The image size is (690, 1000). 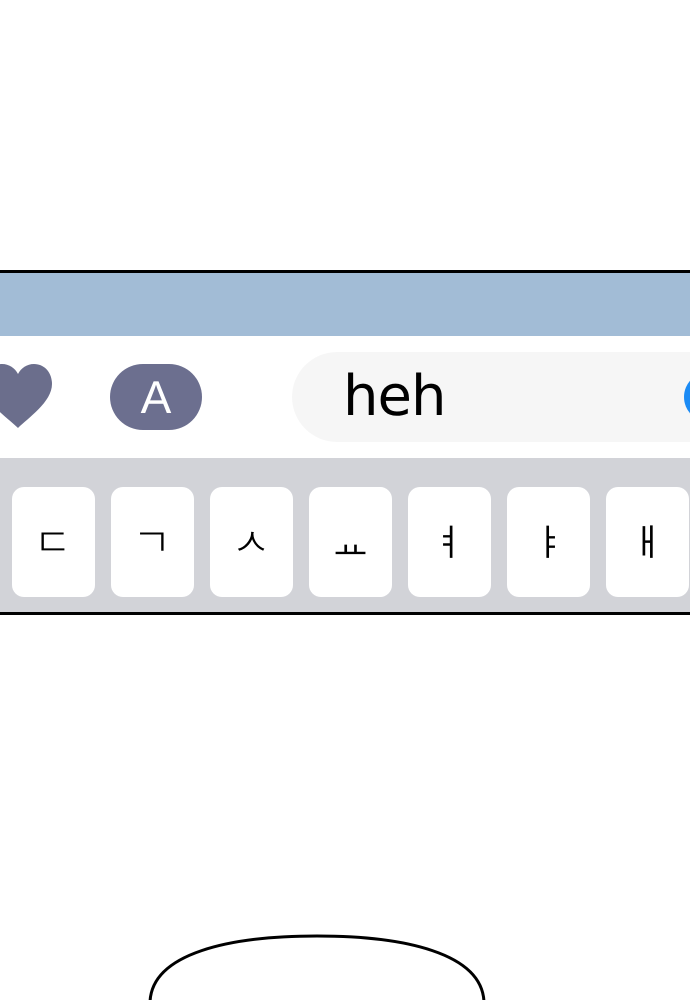 I want to click on heart-icon, so click(x=26, y=397).